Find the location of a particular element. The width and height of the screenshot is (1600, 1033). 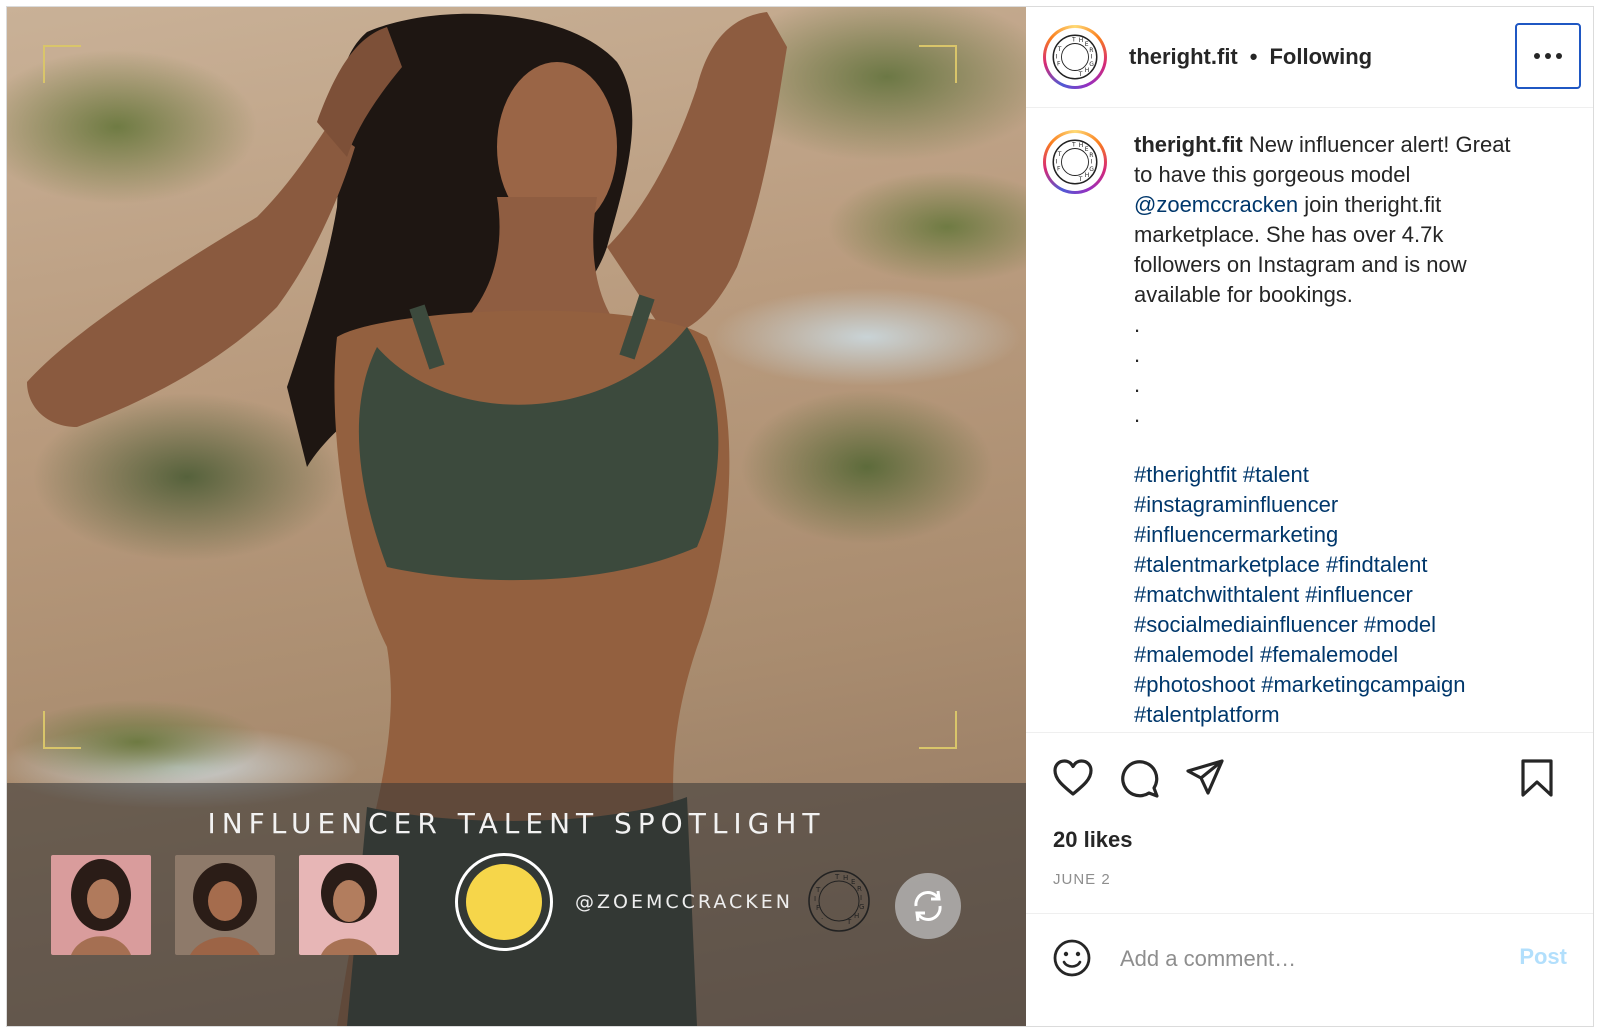

mention-link: @zoemccracken is located at coordinates (1216, 204).